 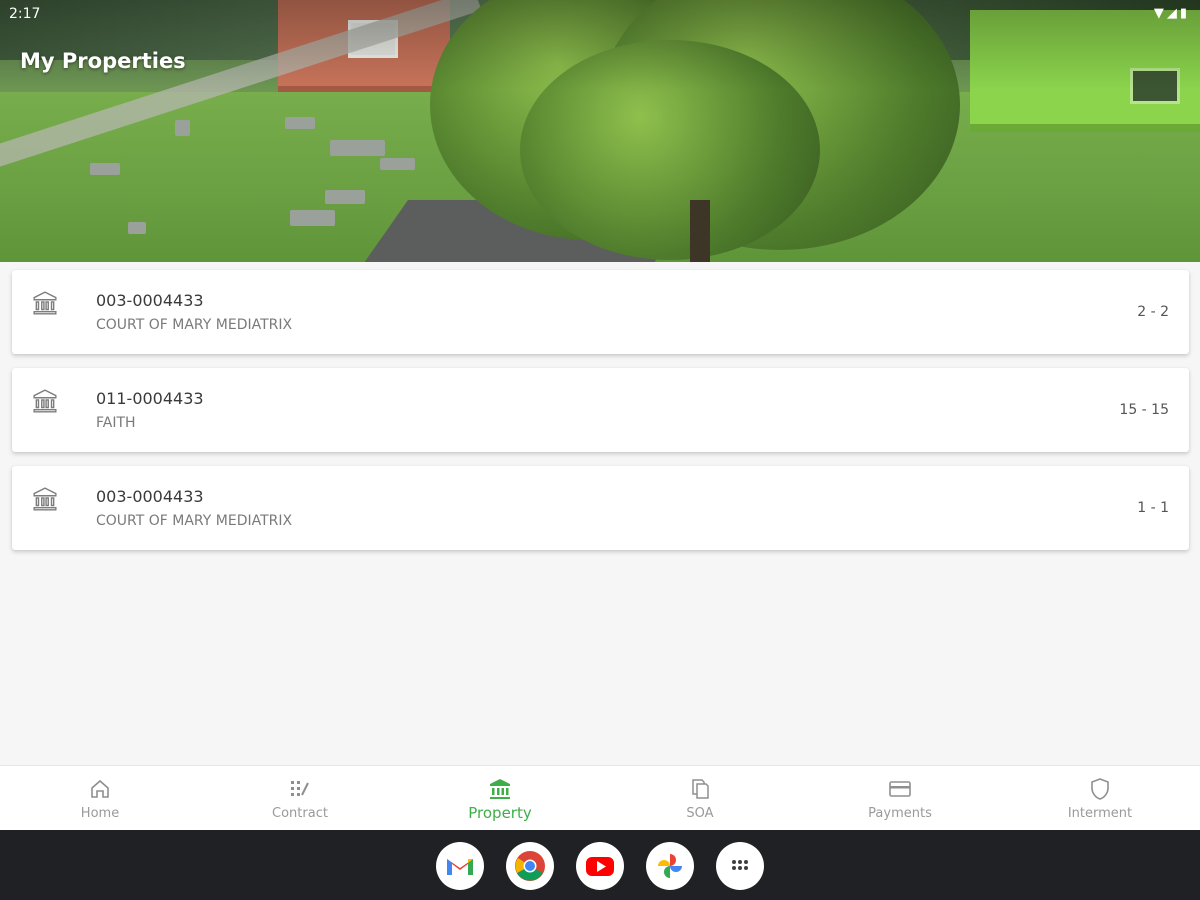 I want to click on nav-item-home: Home, so click(x=100, y=798).